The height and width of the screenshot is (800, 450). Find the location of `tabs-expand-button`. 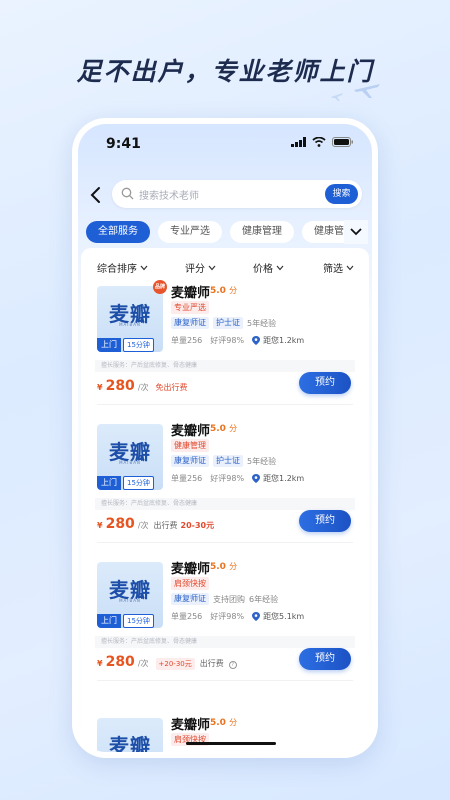

tabs-expand-button is located at coordinates (356, 232).